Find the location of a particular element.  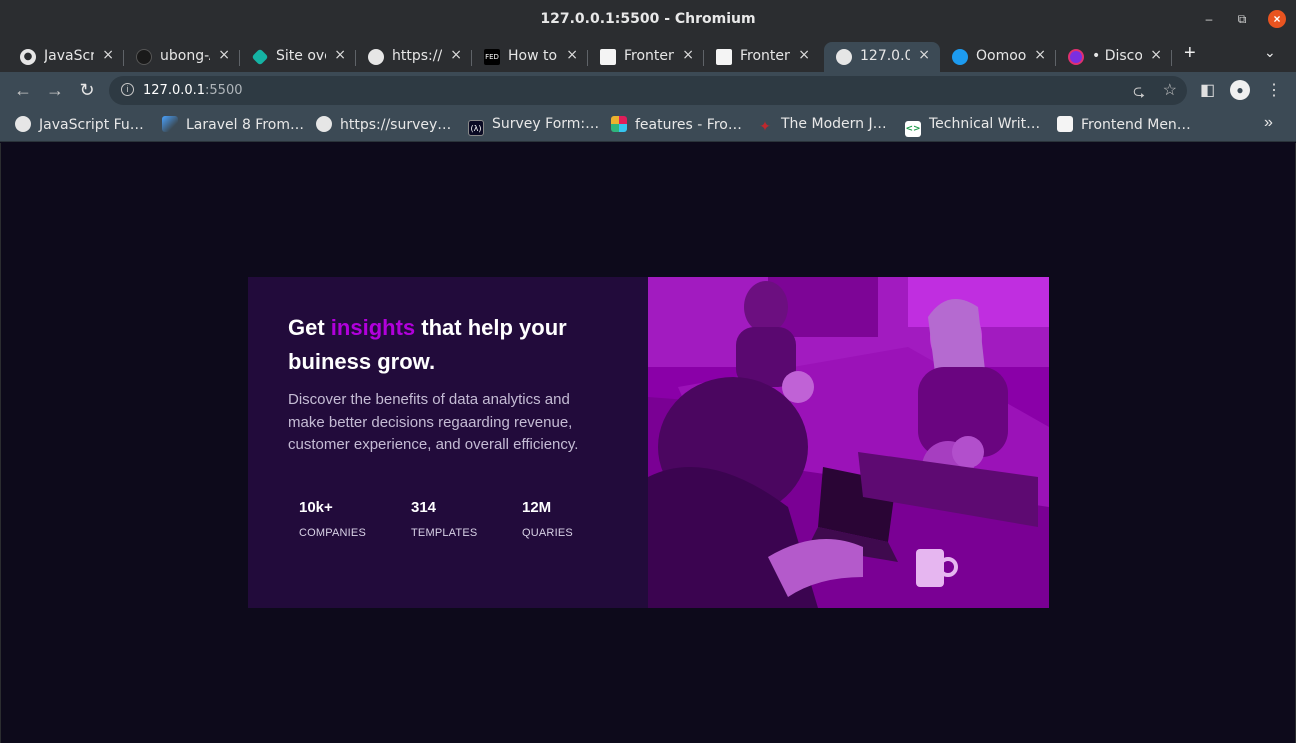

stat-number: 314 is located at coordinates (424, 507).